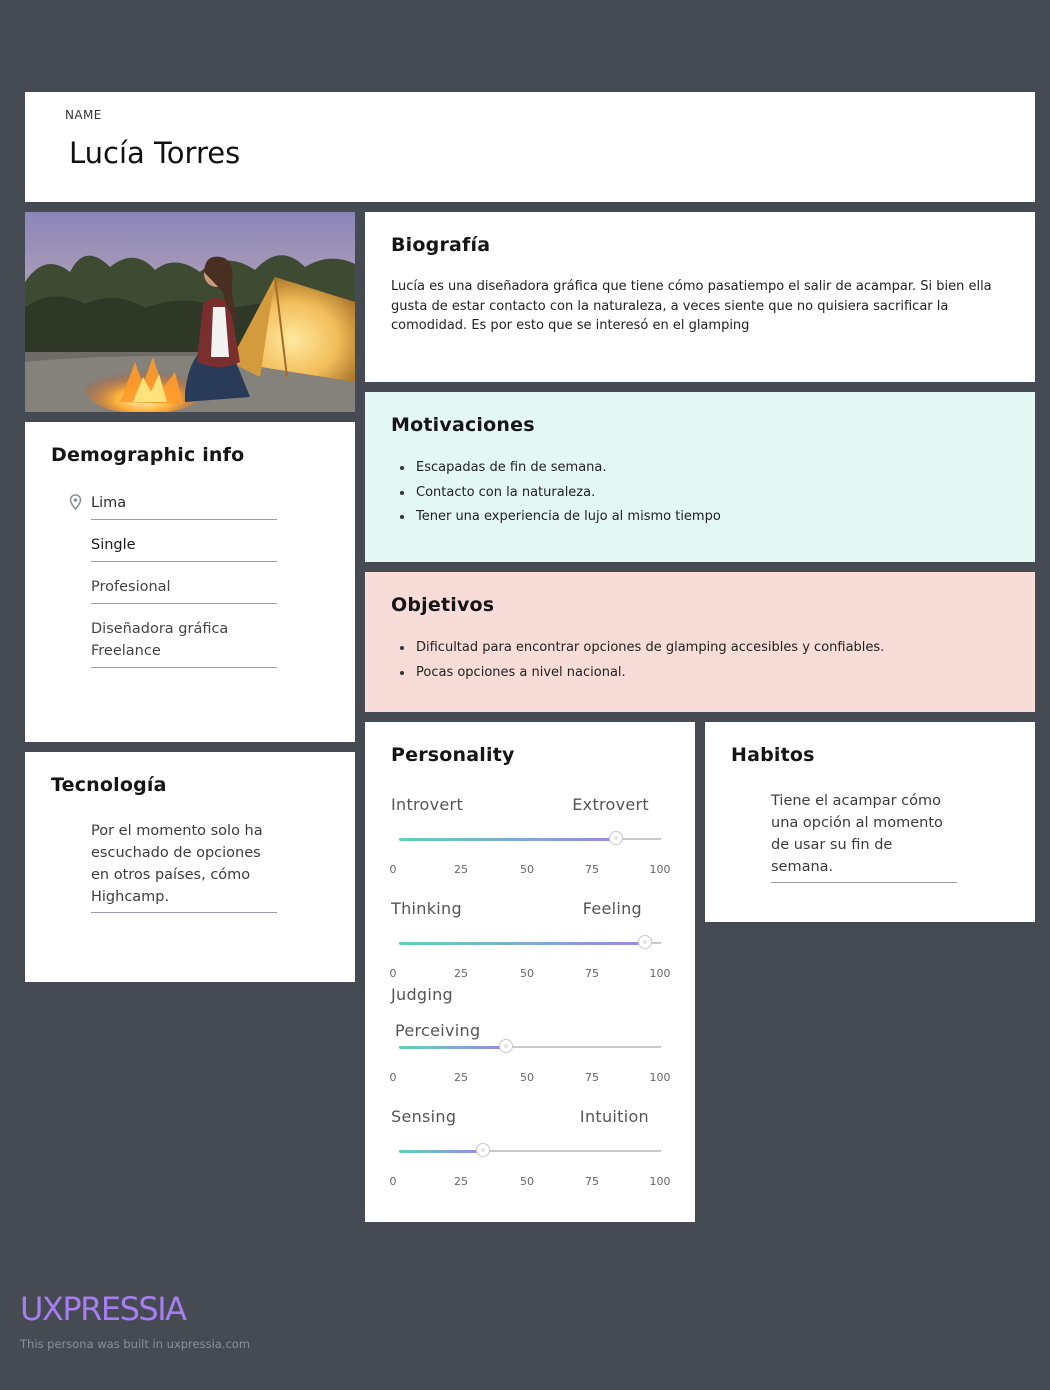  Describe the element at coordinates (612, 908) in the screenshot. I see `feeling-label: Feeling` at that location.